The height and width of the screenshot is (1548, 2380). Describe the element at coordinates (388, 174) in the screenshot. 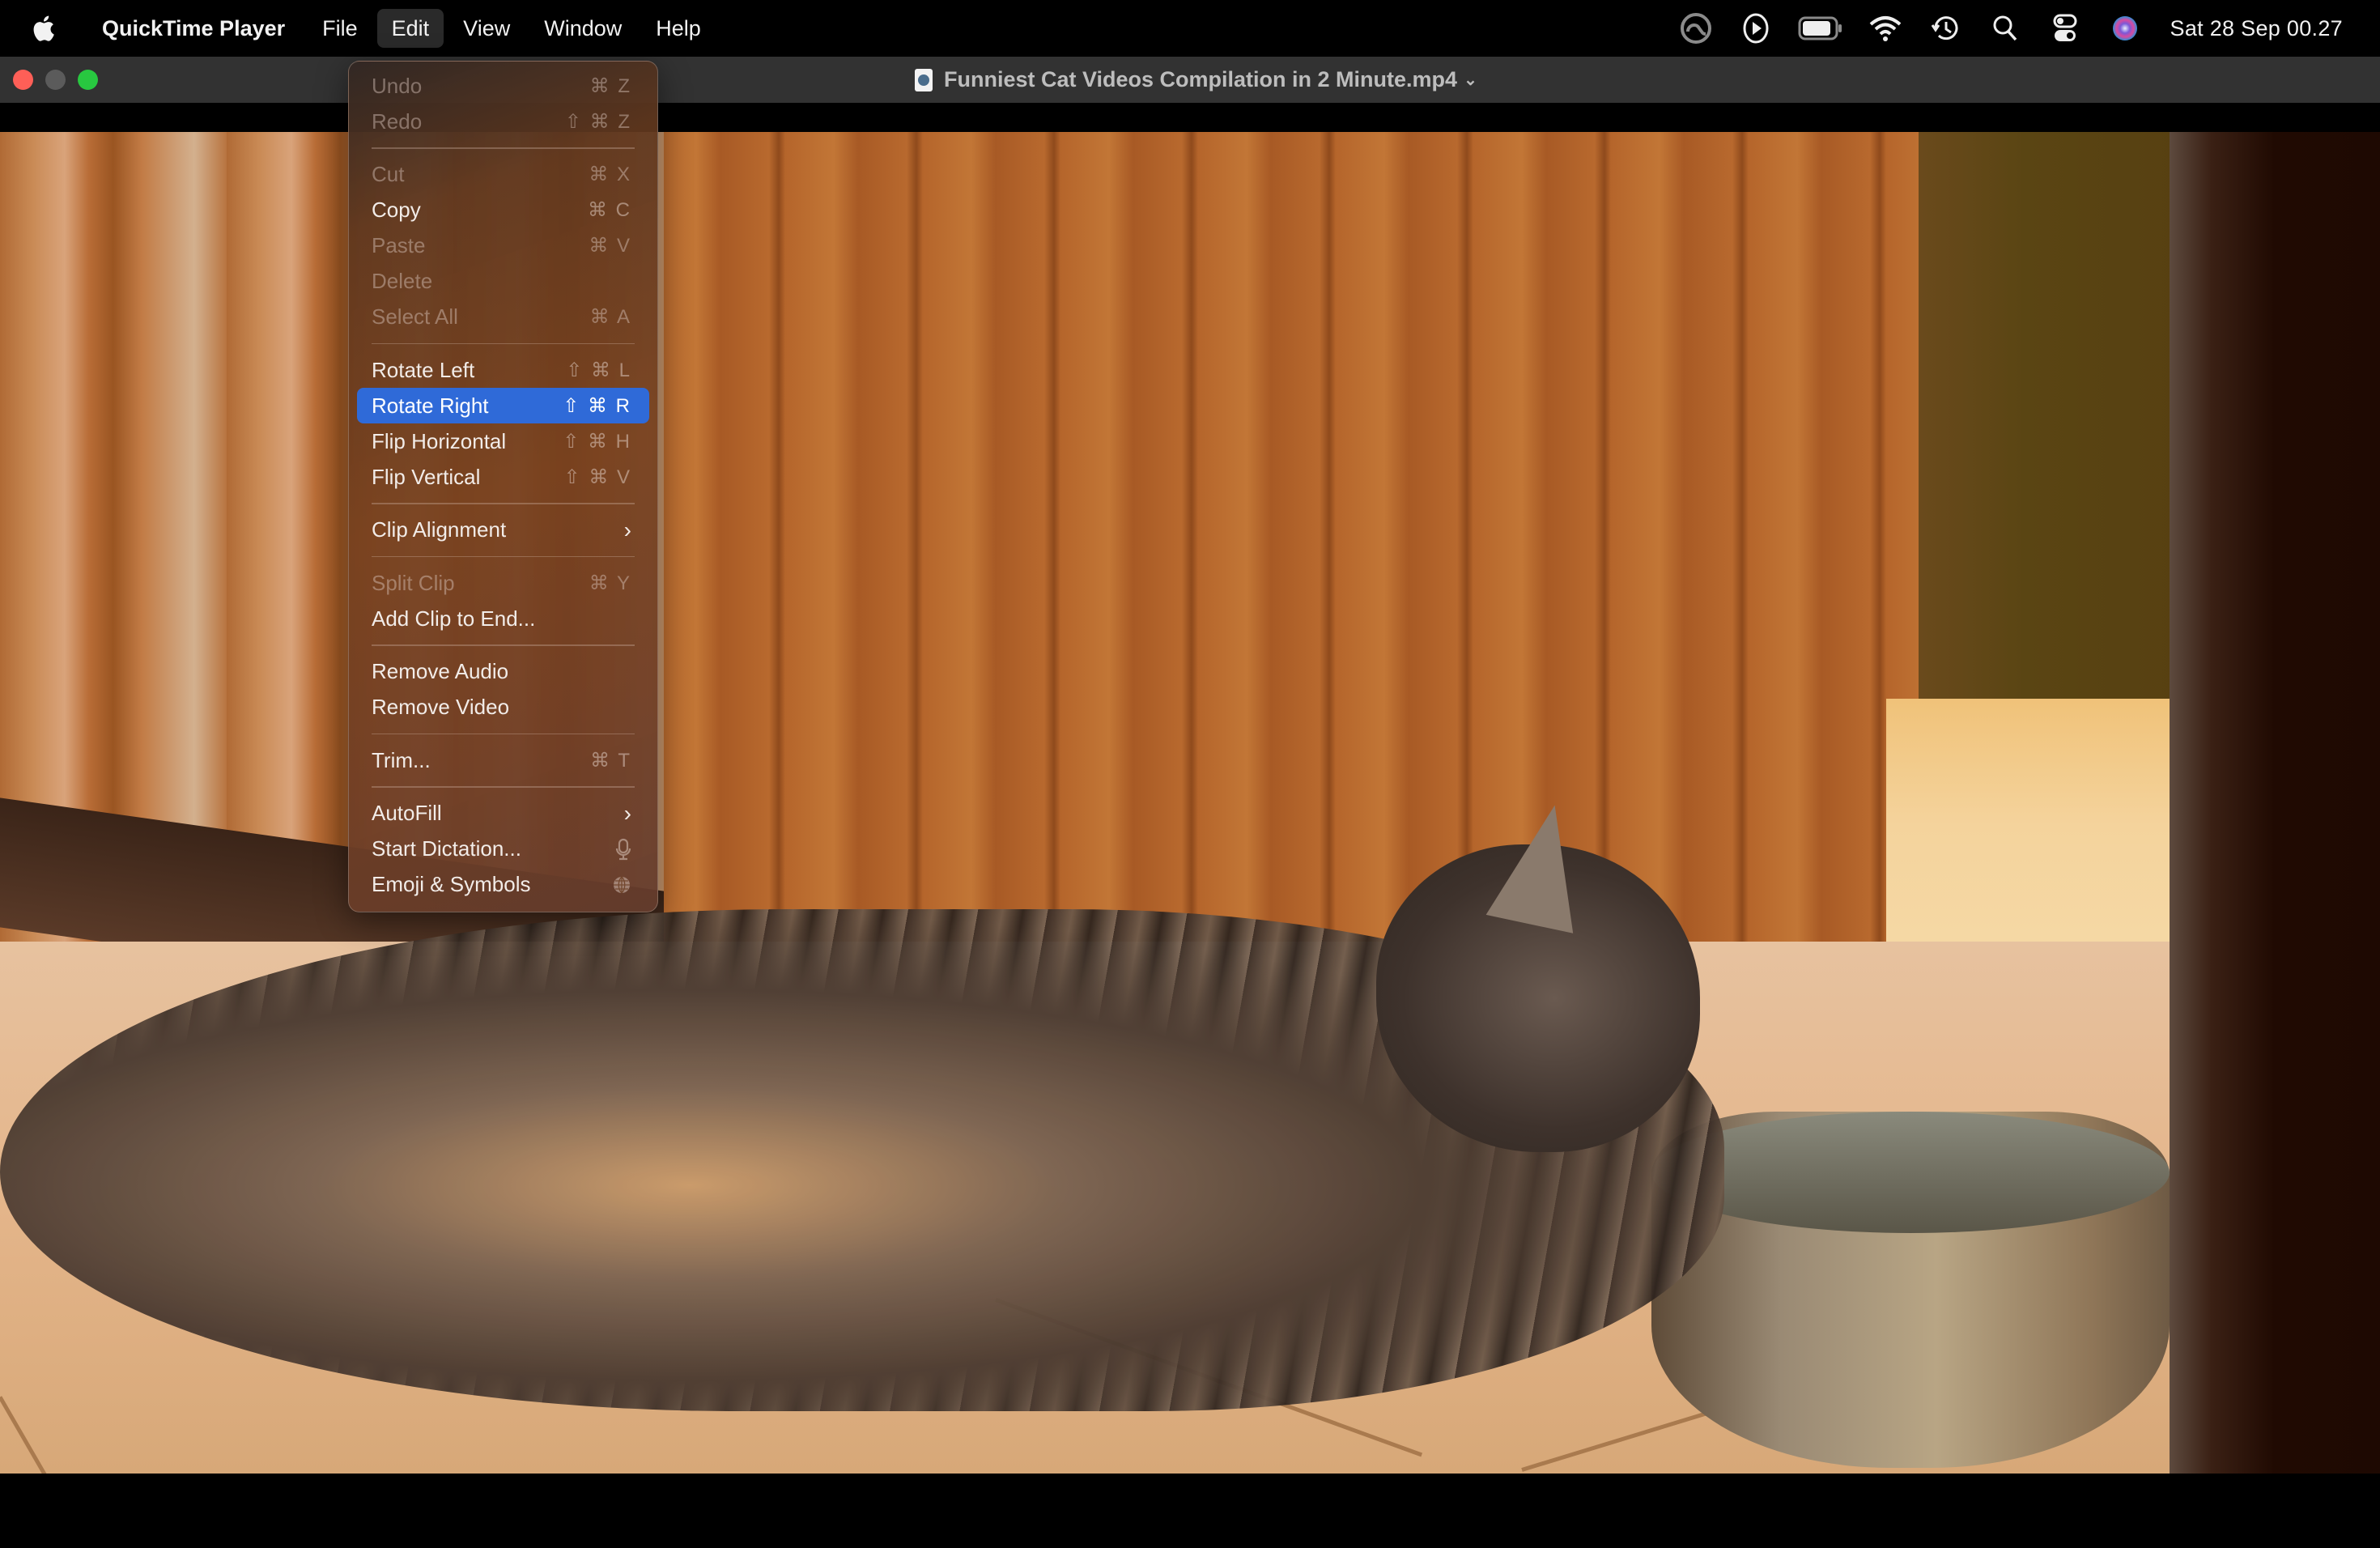

I see `menu-item-label: Cut` at that location.